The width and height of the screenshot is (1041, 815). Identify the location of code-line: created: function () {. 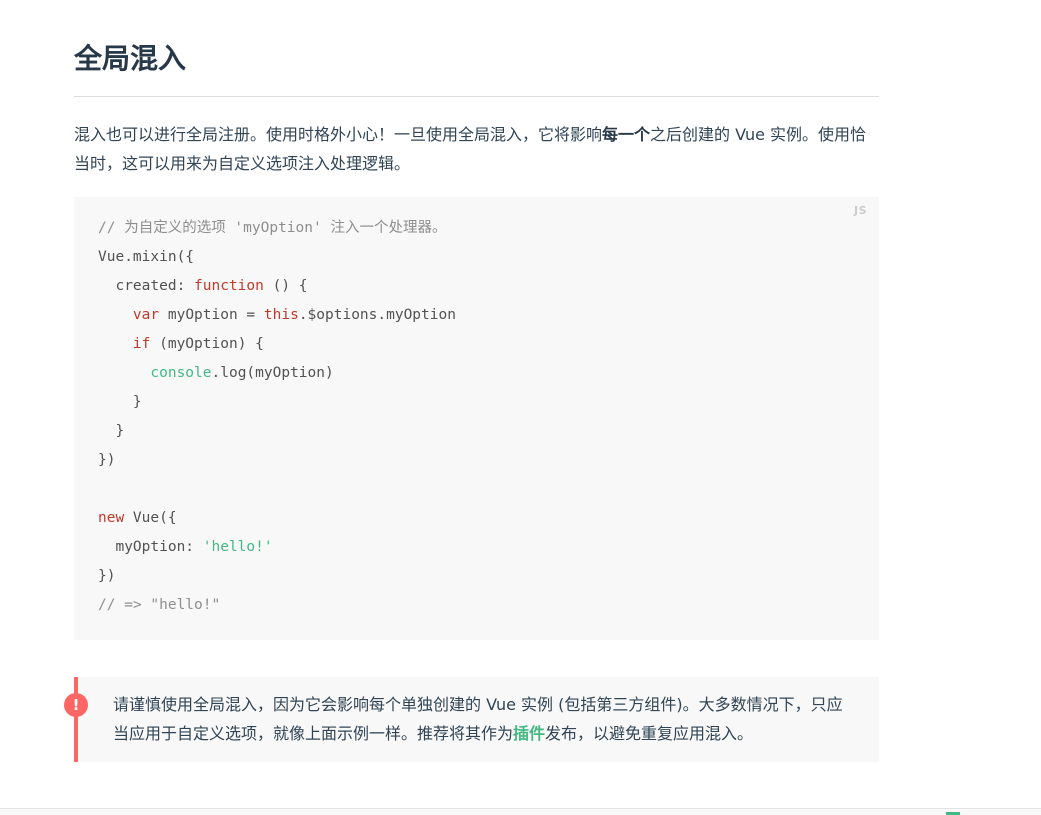
(476, 286).